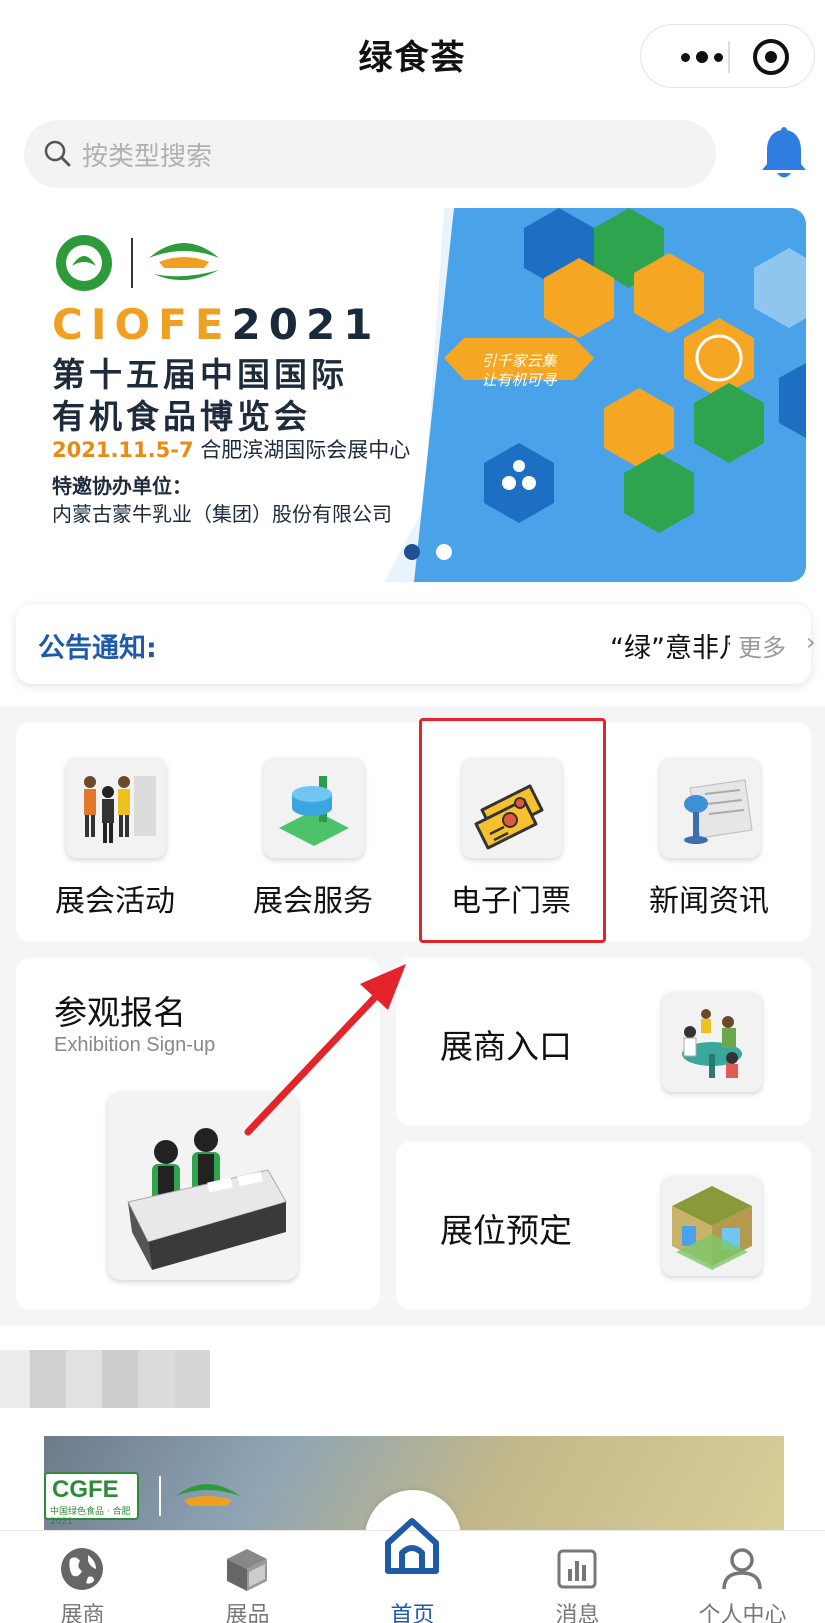 Image resolution: width=825 pixels, height=1623 pixels. What do you see at coordinates (506, 1230) in the screenshot?
I see `booth-title: 展位预定` at bounding box center [506, 1230].